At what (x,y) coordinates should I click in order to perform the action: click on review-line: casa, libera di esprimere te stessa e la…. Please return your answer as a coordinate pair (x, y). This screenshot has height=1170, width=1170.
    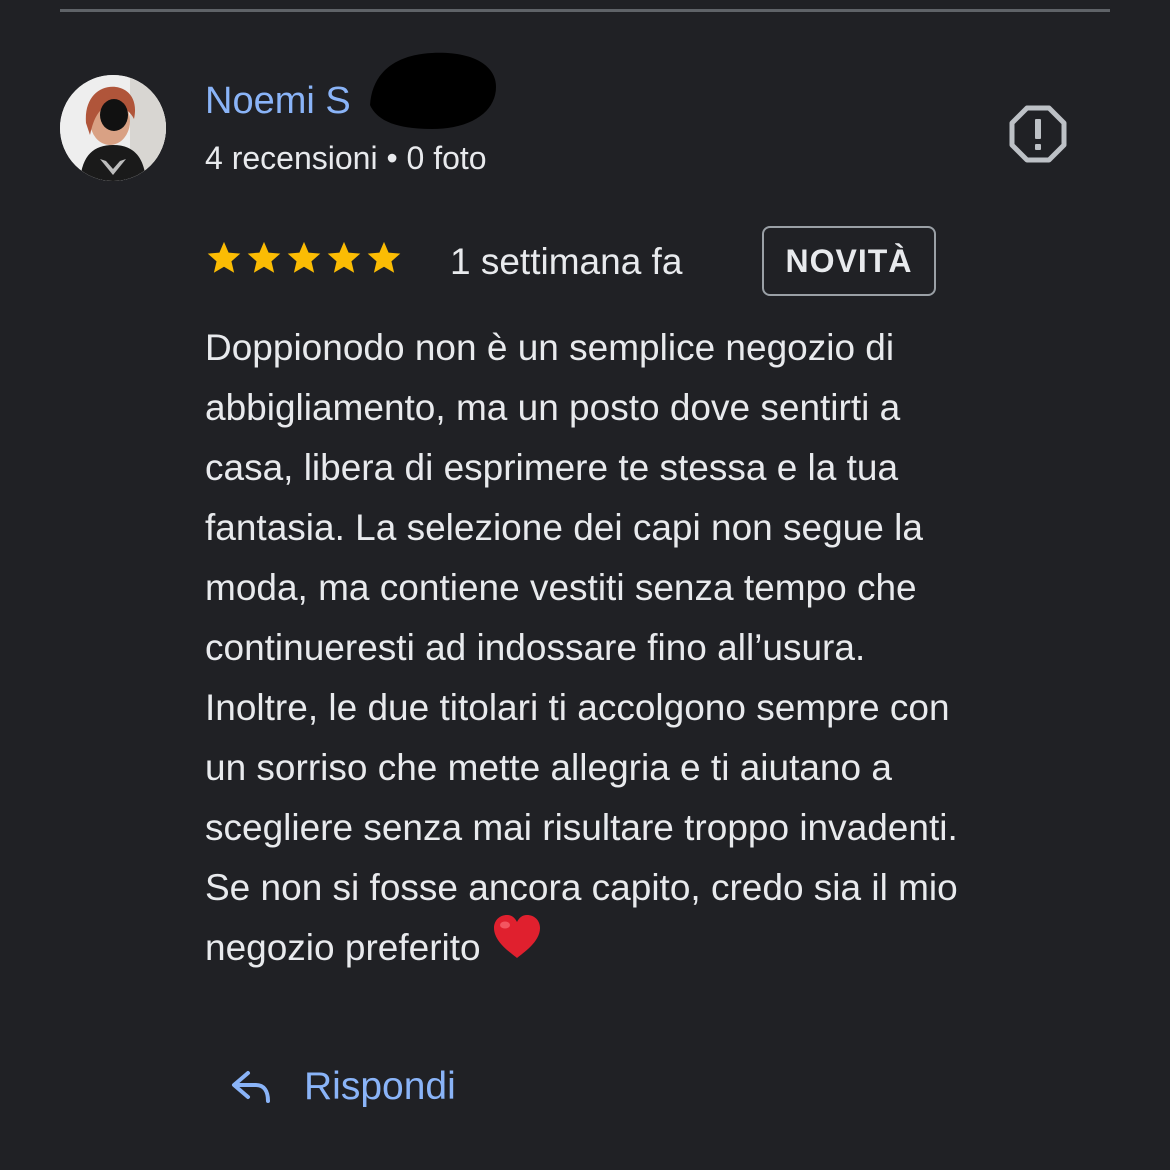
    Looking at the image, I should click on (552, 467).